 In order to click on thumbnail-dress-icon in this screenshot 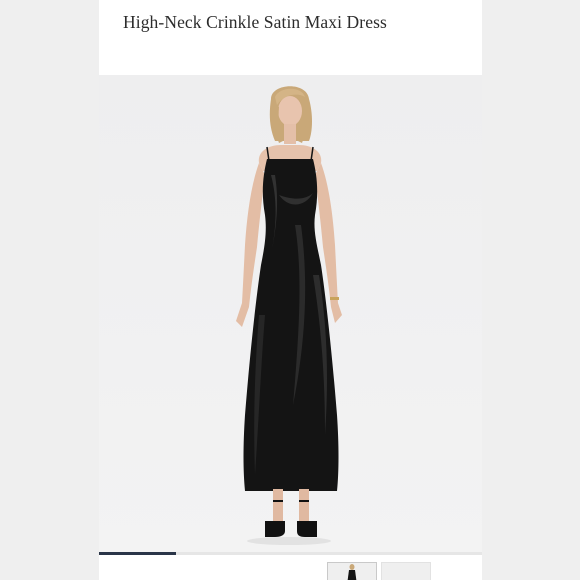, I will do `click(352, 572)`.